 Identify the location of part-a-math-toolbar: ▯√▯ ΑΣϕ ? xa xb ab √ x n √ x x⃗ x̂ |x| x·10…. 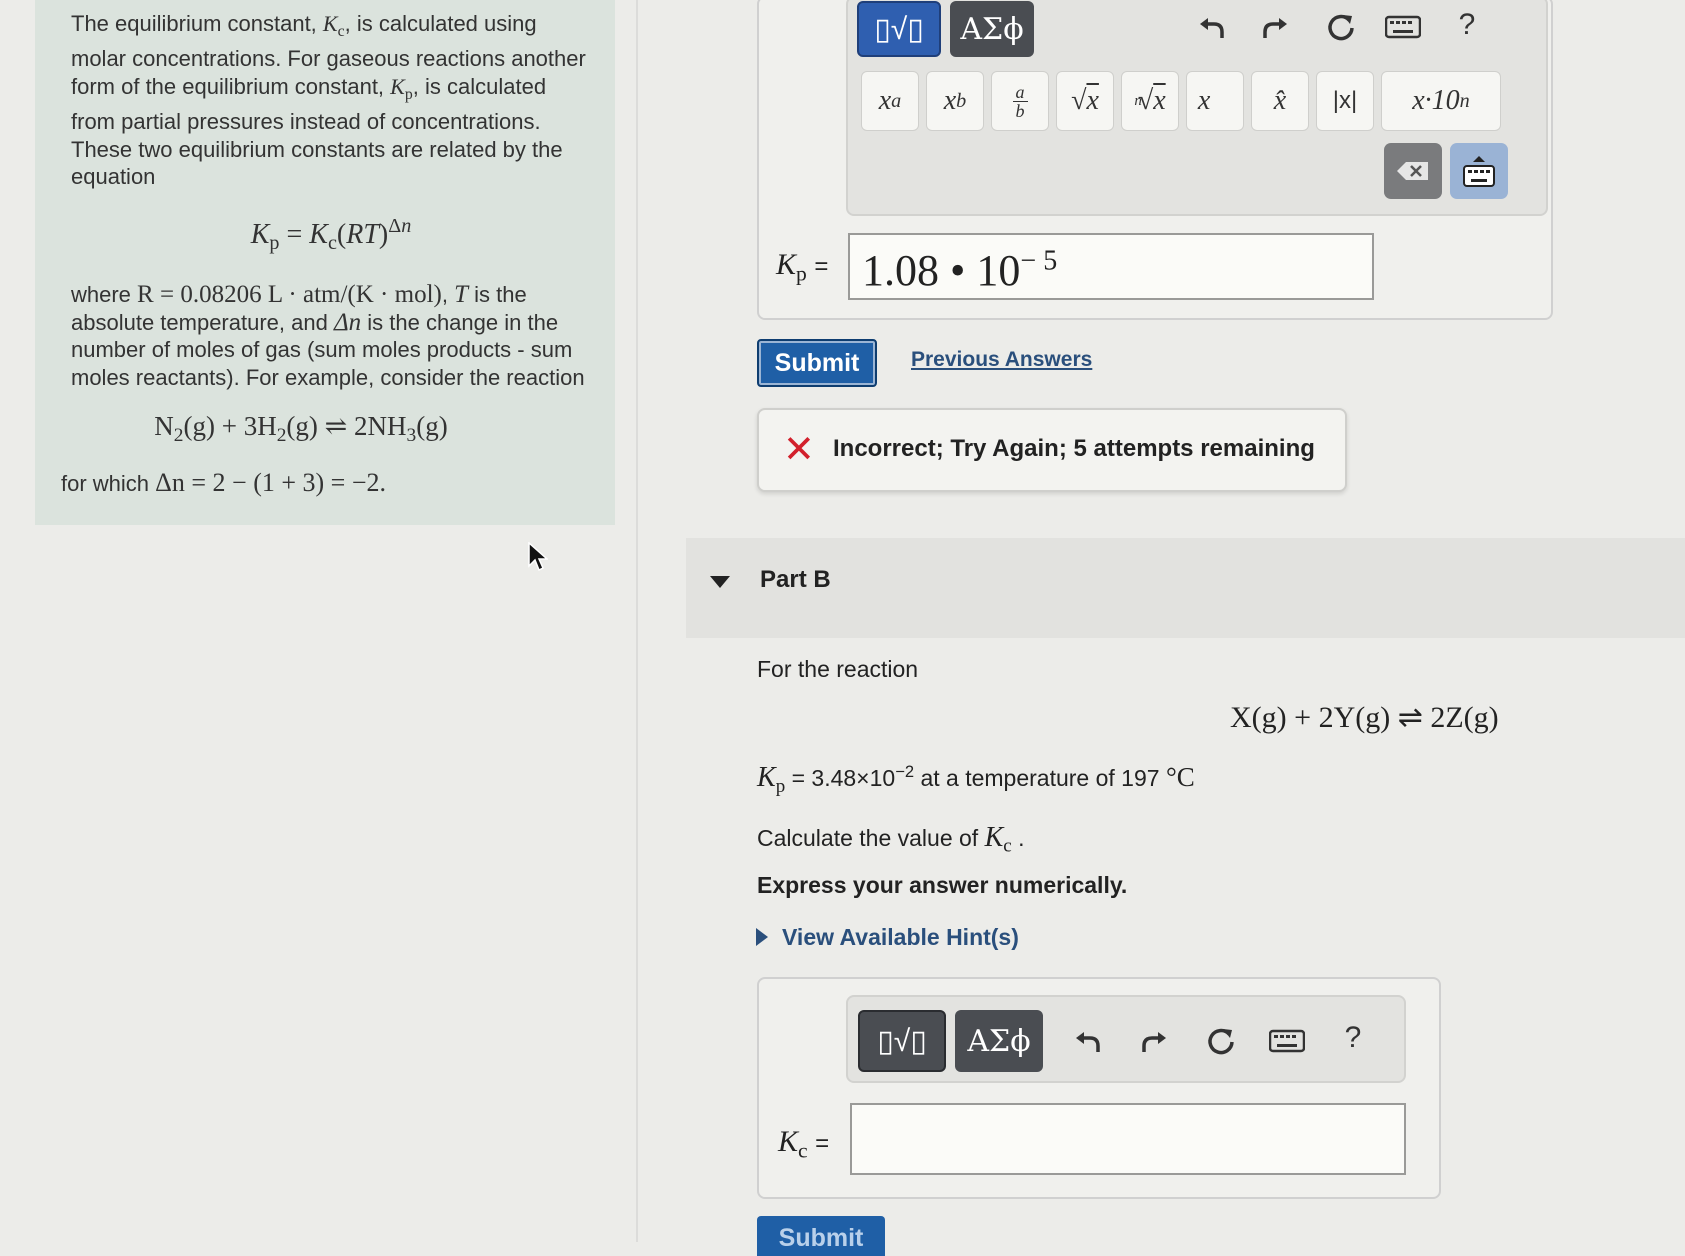
(1197, 108).